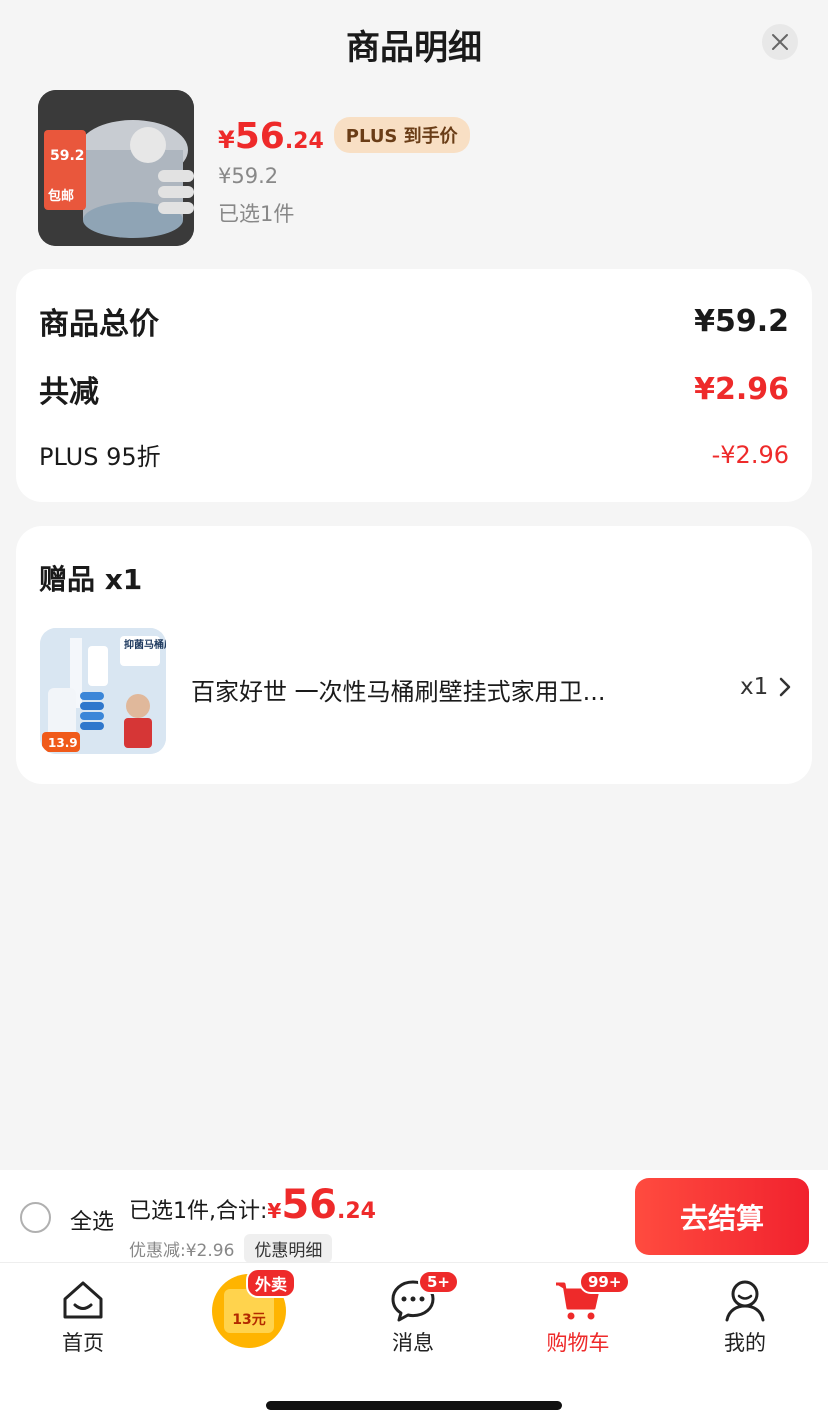 The height and width of the screenshot is (1426, 828). I want to click on sheet-title: 商品明细, so click(414, 48).